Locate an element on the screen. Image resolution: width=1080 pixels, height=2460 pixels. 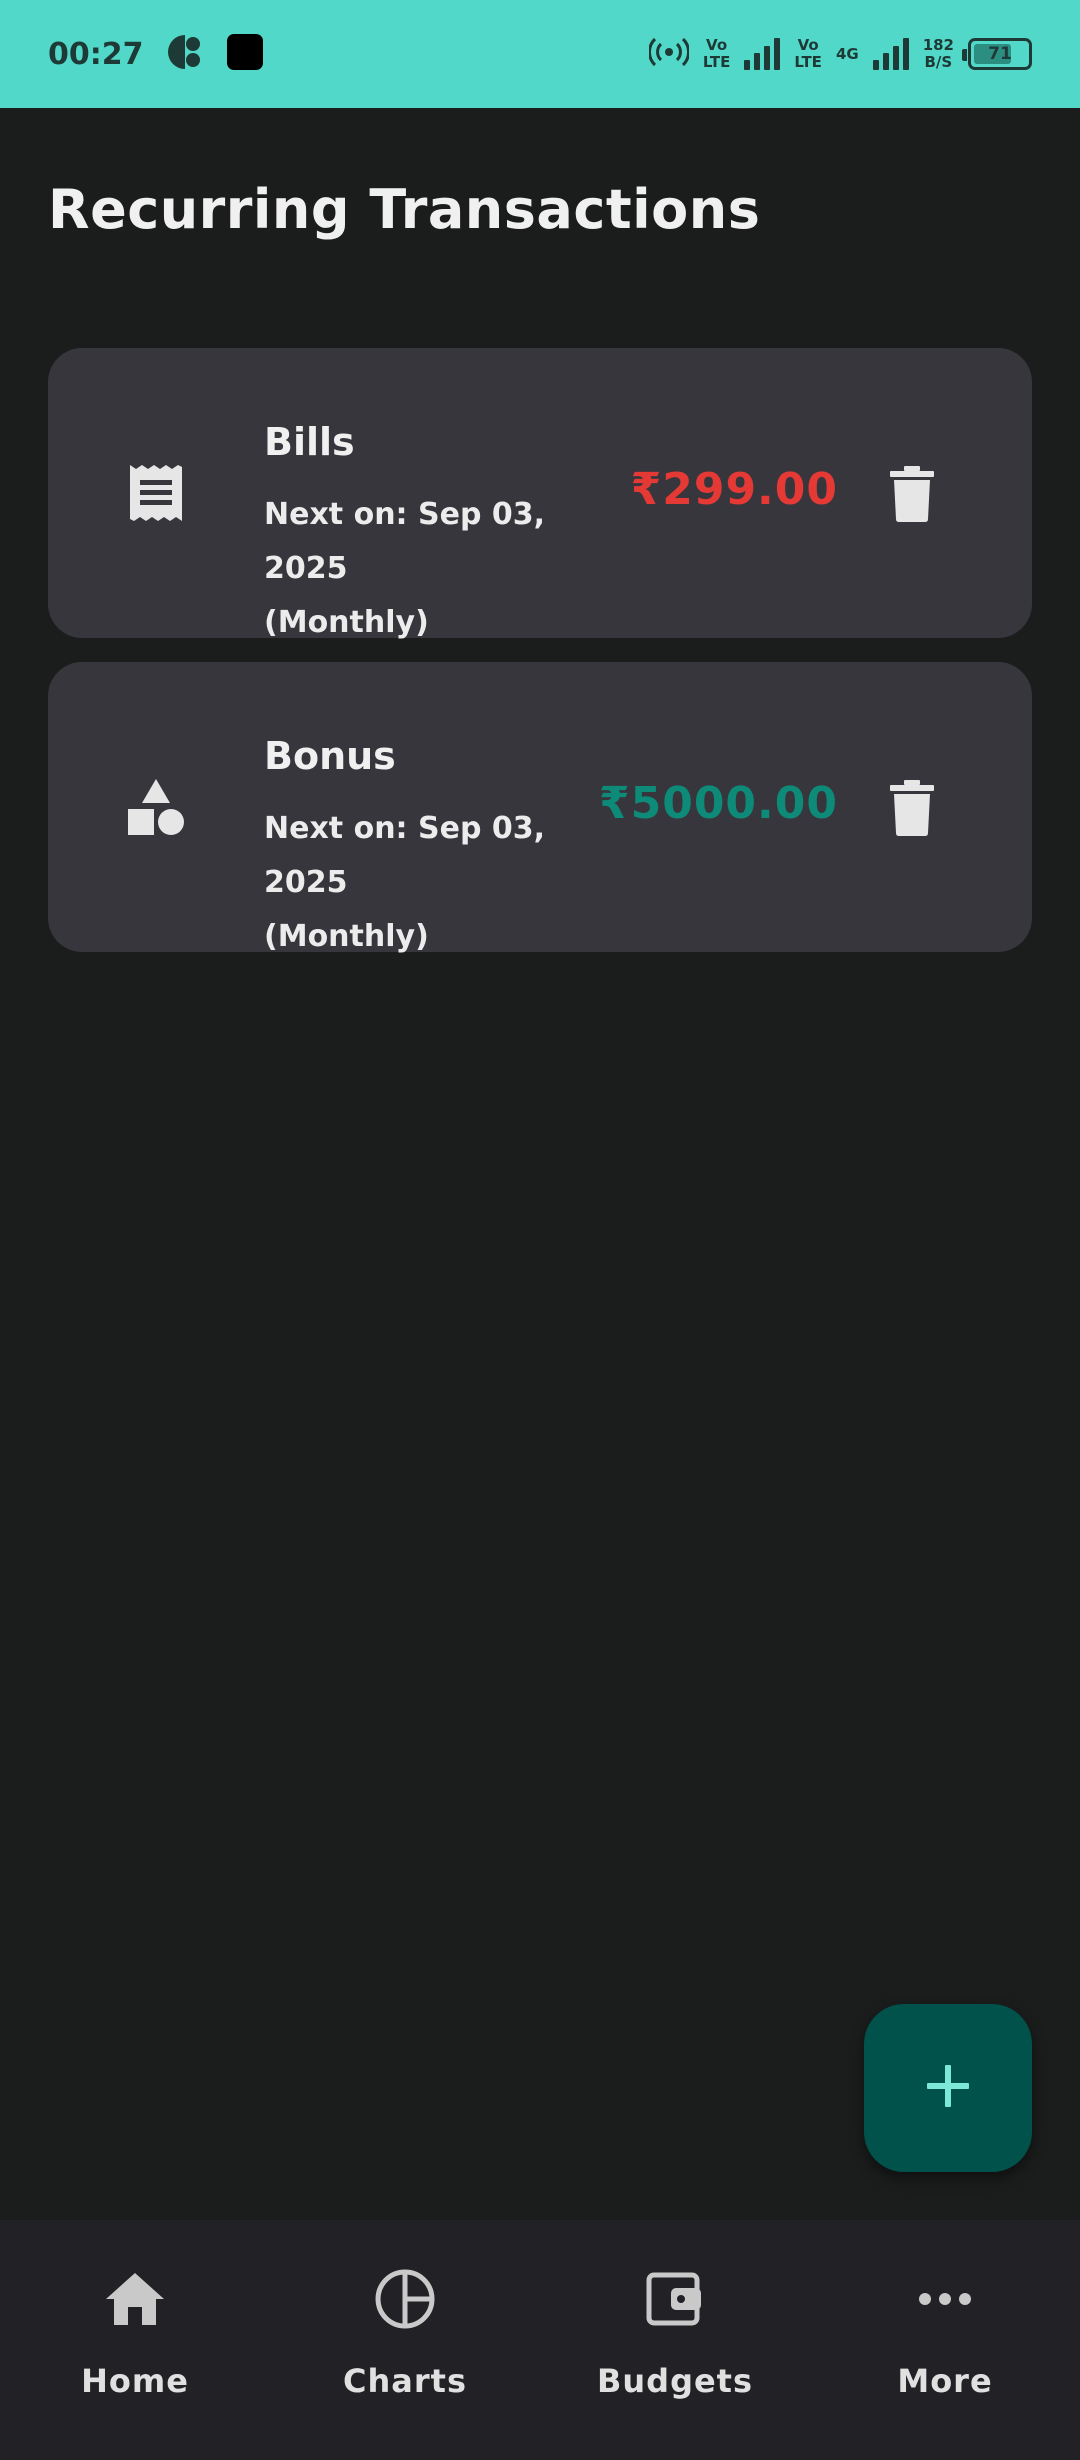
transaction-name: Bonus is located at coordinates (330, 756).